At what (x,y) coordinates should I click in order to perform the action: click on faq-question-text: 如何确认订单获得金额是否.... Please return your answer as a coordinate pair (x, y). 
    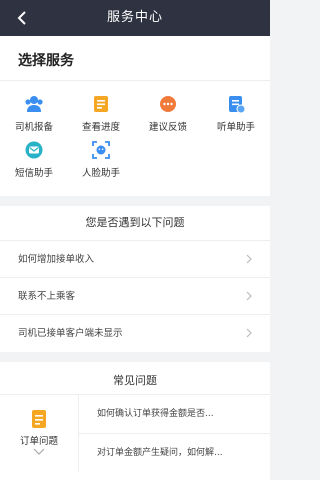
    Looking at the image, I should click on (155, 414).